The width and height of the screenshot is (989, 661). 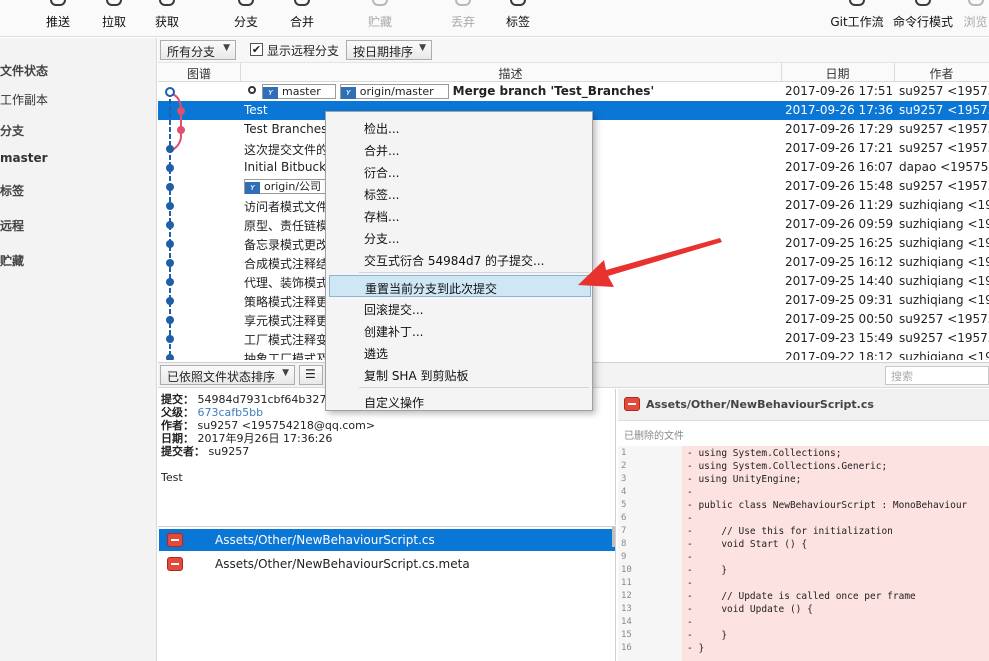 What do you see at coordinates (923, 3) in the screenshot?
I see `terminal-icon` at bounding box center [923, 3].